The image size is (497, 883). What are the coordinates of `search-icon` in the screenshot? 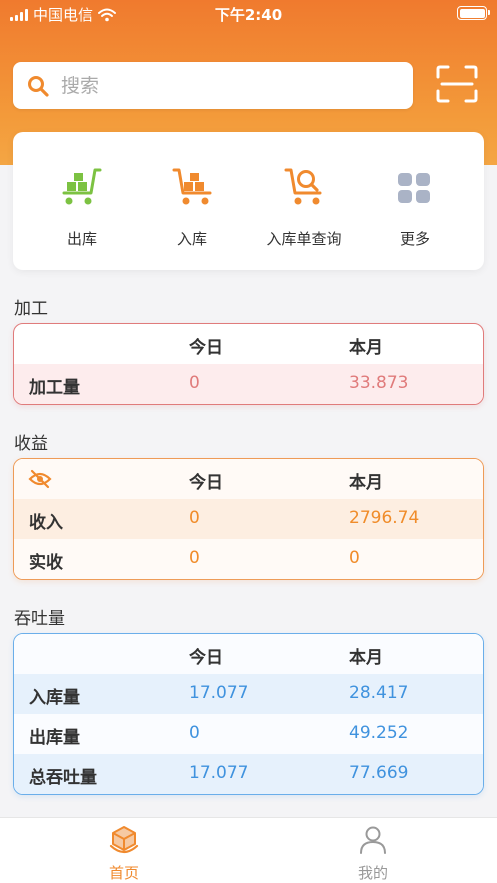 It's located at (38, 86).